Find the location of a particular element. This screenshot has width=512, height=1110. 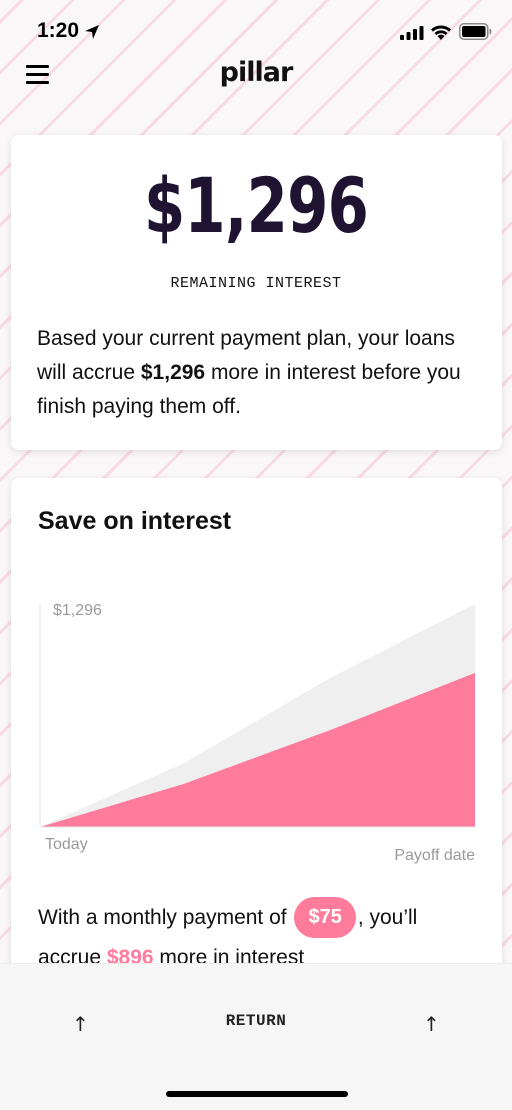

cellular-signal-icon is located at coordinates (412, 33).